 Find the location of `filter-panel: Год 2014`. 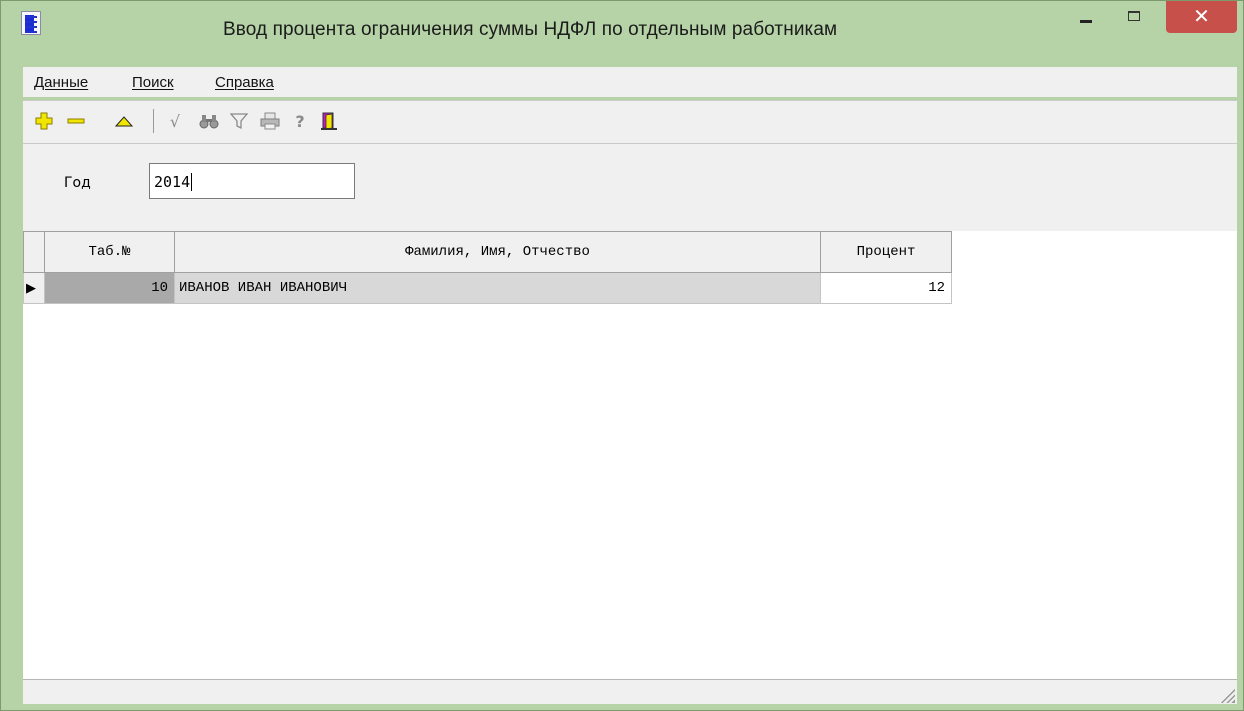

filter-panel: Год 2014 is located at coordinates (630, 187).